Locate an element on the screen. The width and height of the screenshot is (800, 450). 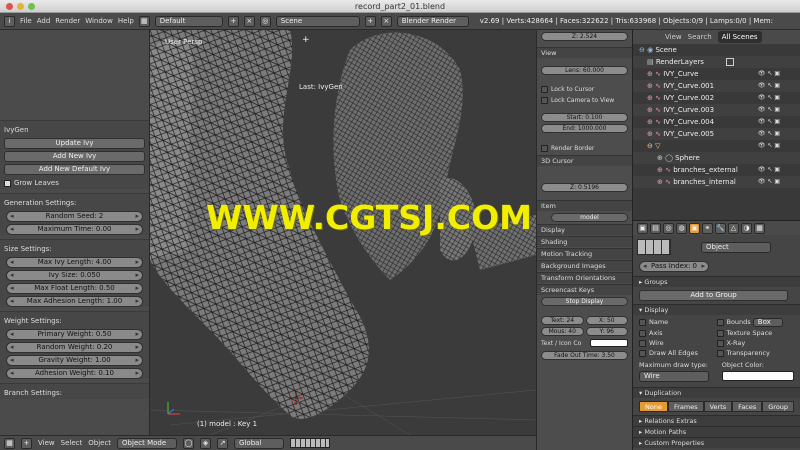
modifiers-tab-icon: 🔧 is located at coordinates (720, 228).